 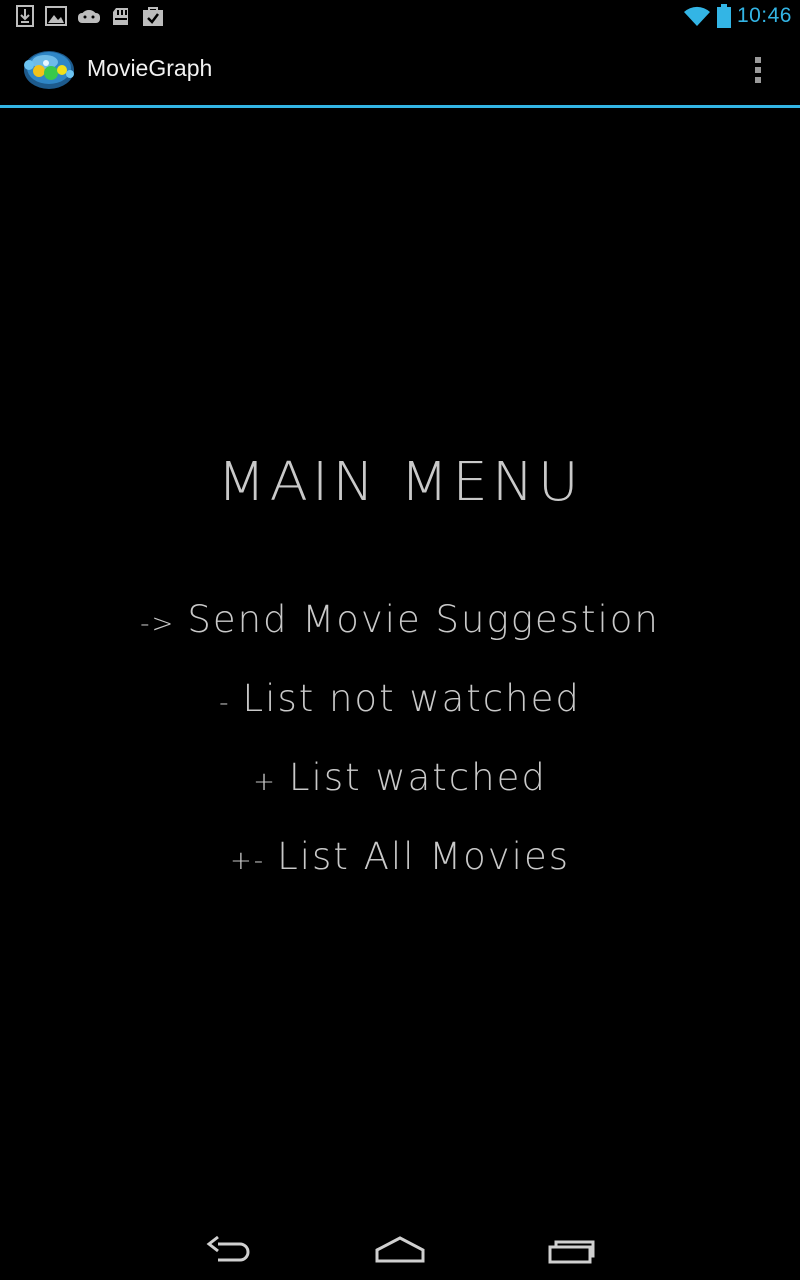 What do you see at coordinates (265, 782) in the screenshot?
I see `menu-item-prefix: +` at bounding box center [265, 782].